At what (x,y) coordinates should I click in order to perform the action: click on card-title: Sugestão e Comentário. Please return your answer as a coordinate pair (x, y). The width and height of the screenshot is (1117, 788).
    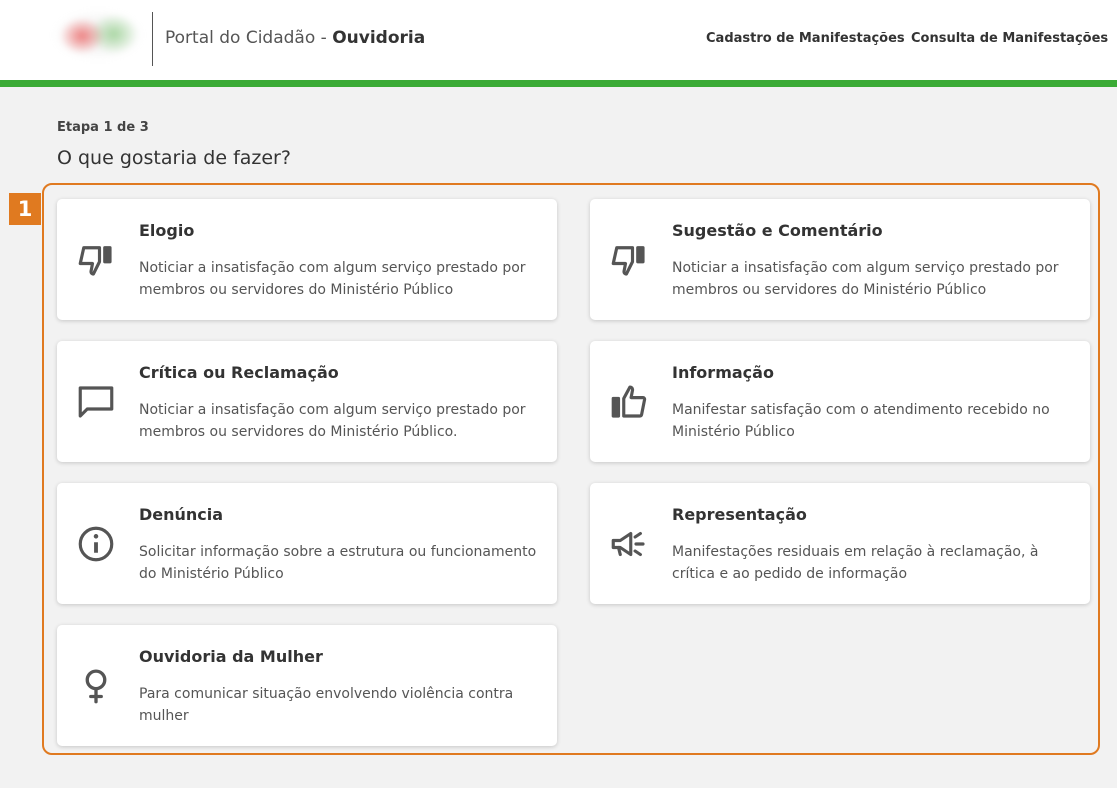
    Looking at the image, I should click on (777, 230).